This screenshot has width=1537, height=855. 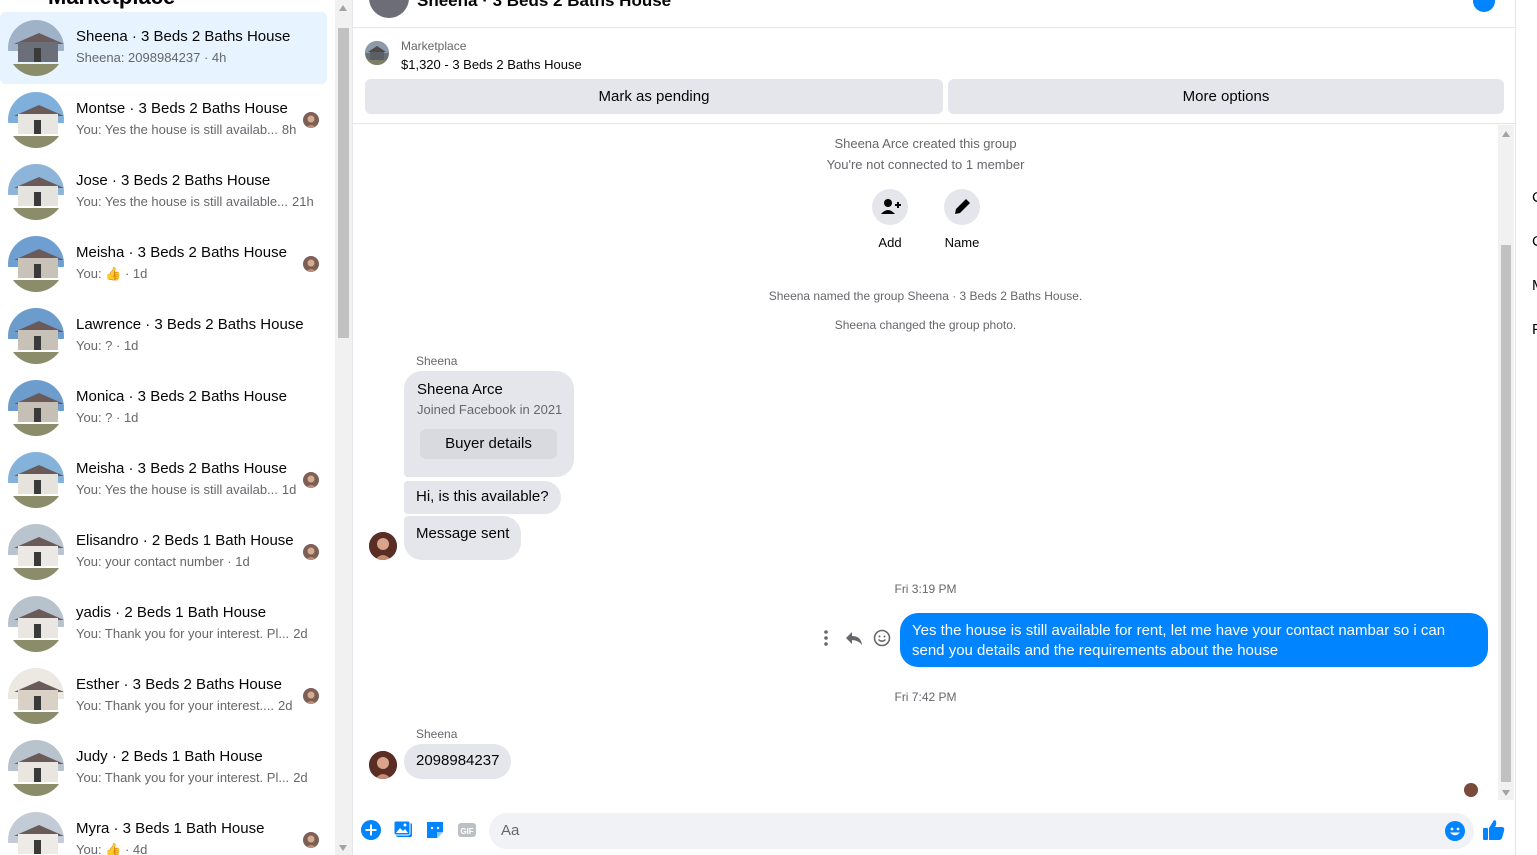 I want to click on right-panel-edge: C C M F, so click(x=1526, y=427).